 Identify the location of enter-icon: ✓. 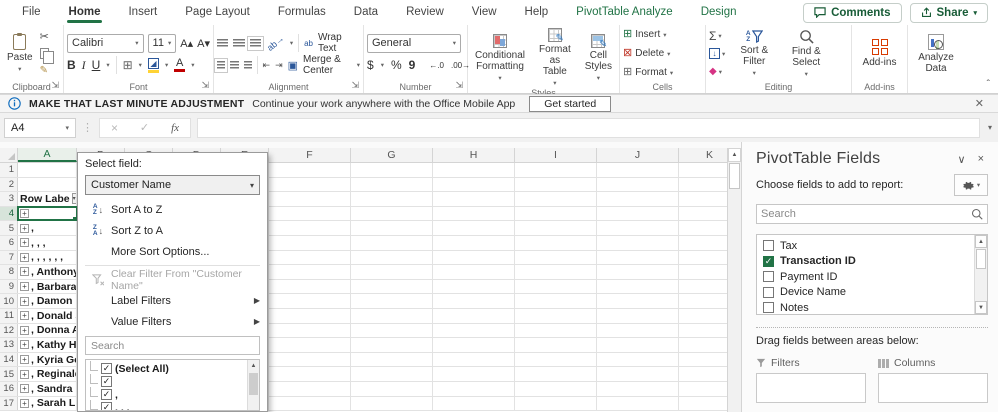
(144, 127).